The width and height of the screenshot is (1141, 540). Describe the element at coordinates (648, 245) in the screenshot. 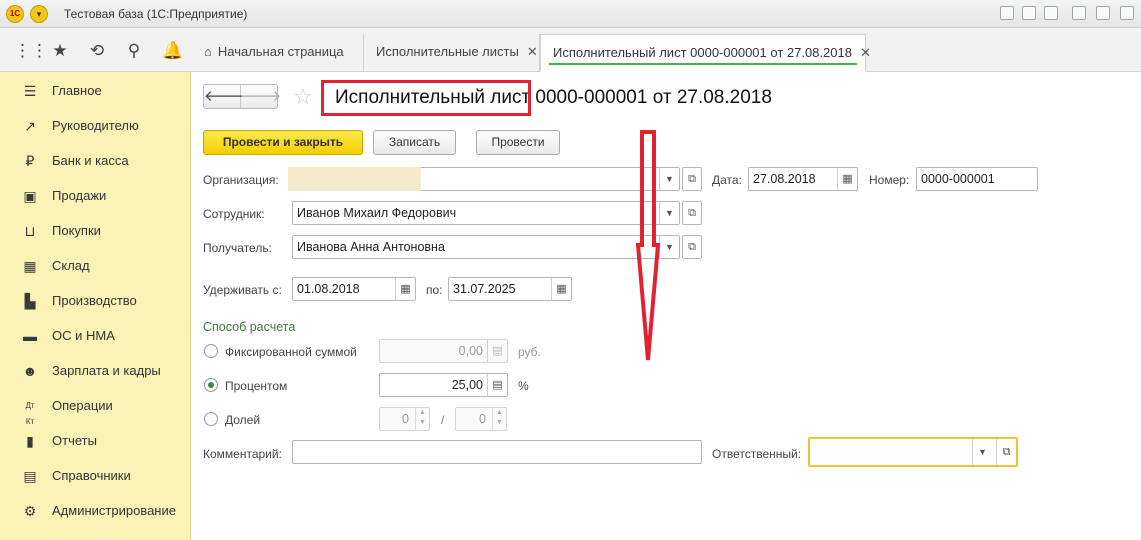

I see `annotation-arrow` at that location.